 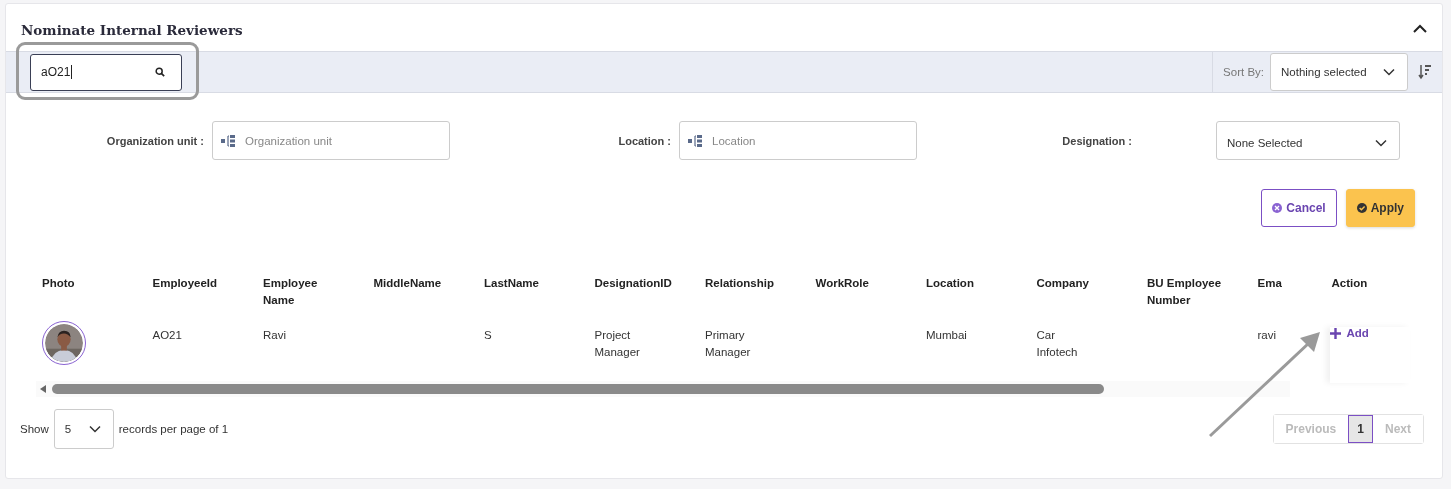 I want to click on page-size-dropdown: 5, so click(x=83, y=429).